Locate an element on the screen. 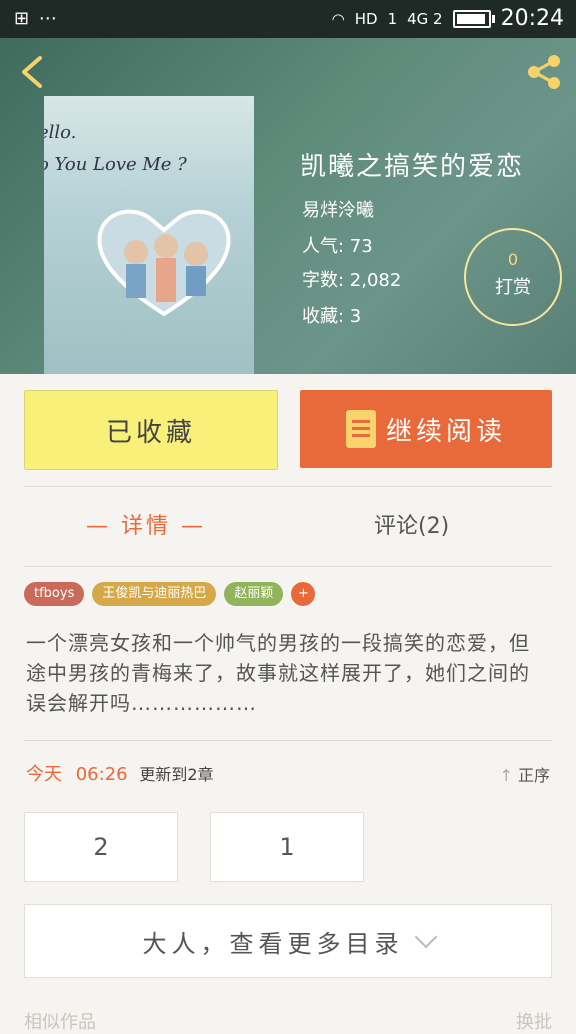 Image resolution: width=576 pixels, height=1034 pixels. reward-button: 0 打赏 is located at coordinates (513, 277).